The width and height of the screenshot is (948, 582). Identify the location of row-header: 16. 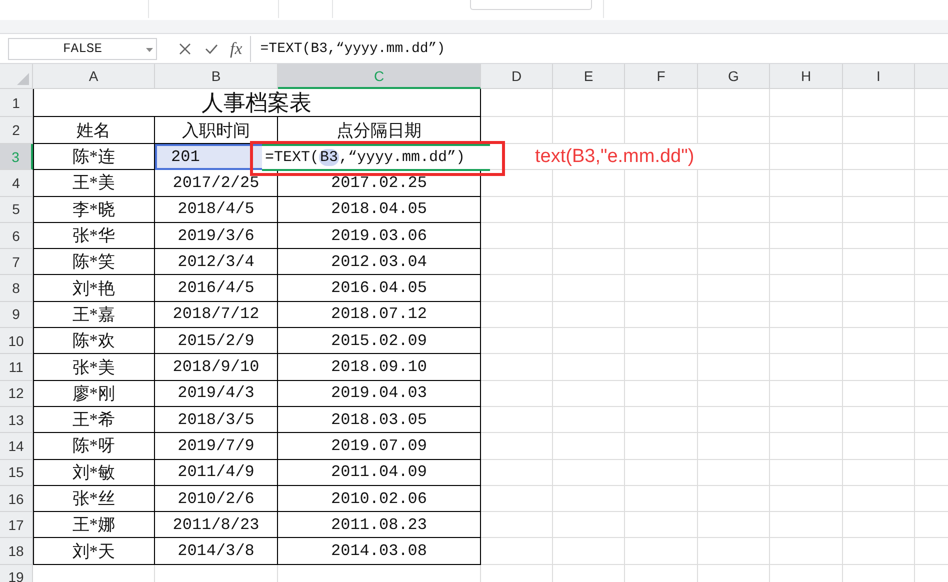
(16, 499).